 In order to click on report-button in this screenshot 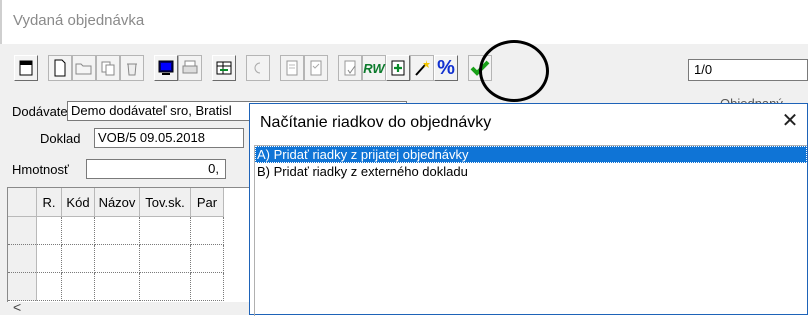, I will do `click(350, 68)`.